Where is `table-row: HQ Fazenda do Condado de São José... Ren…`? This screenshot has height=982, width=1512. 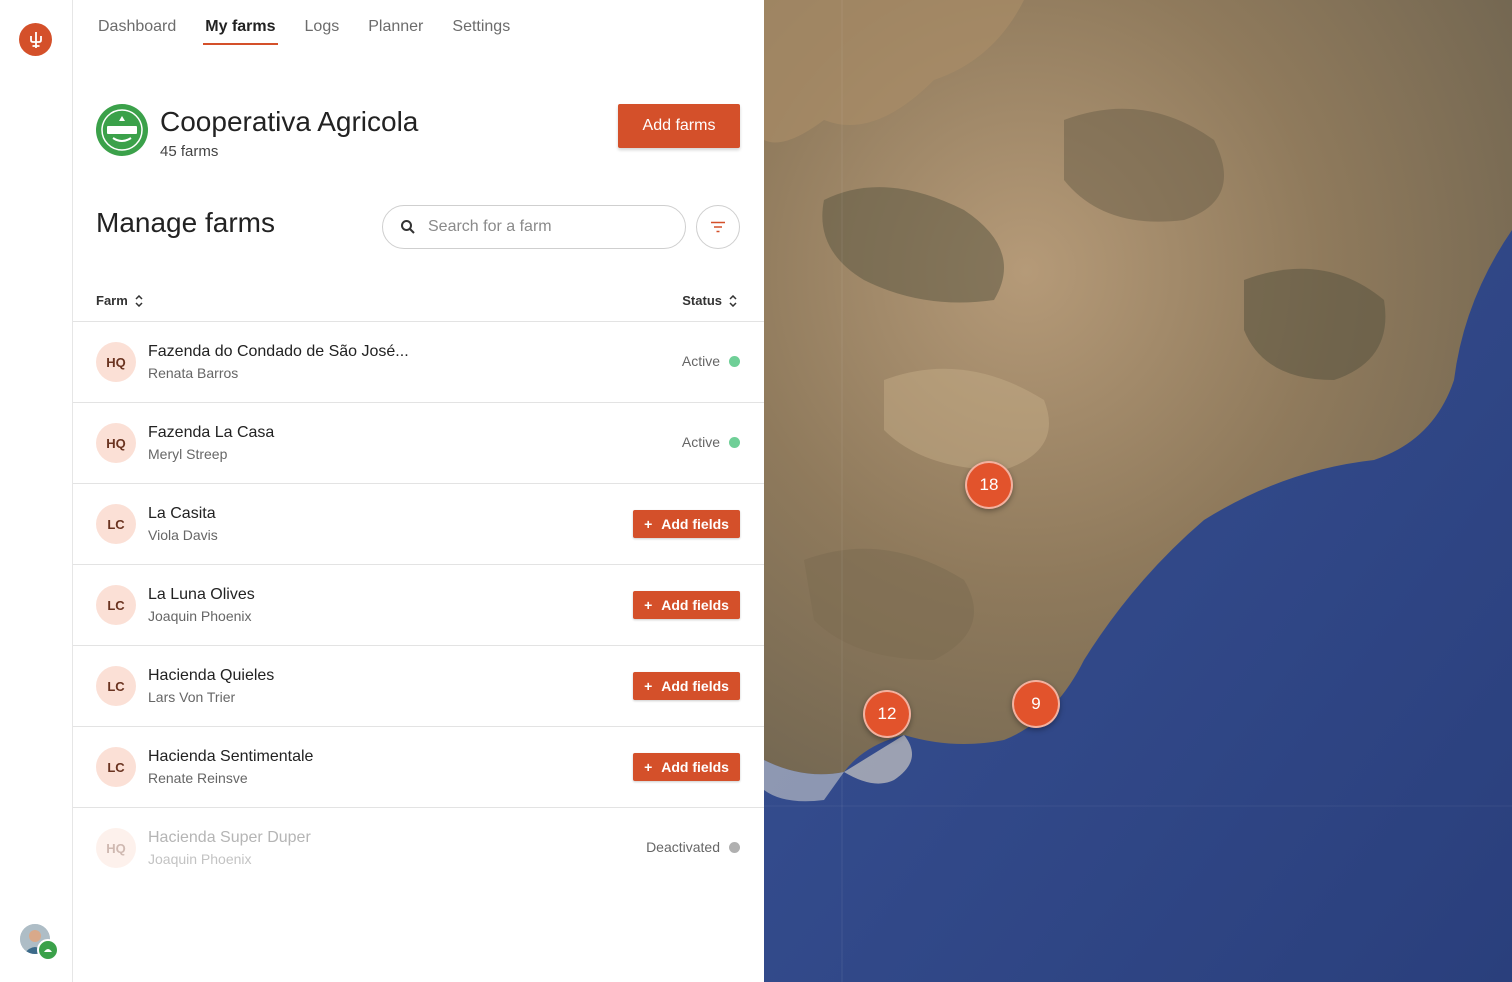 table-row: HQ Fazenda do Condado de São José... Ren… is located at coordinates (418, 362).